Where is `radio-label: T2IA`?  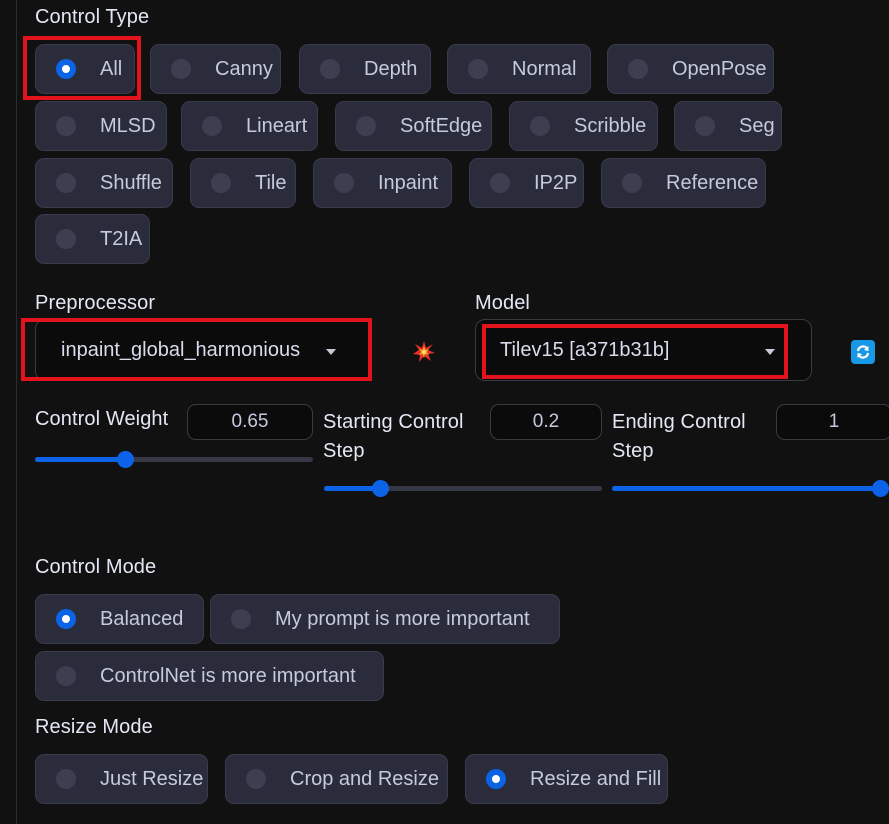
radio-label: T2IA is located at coordinates (121, 238).